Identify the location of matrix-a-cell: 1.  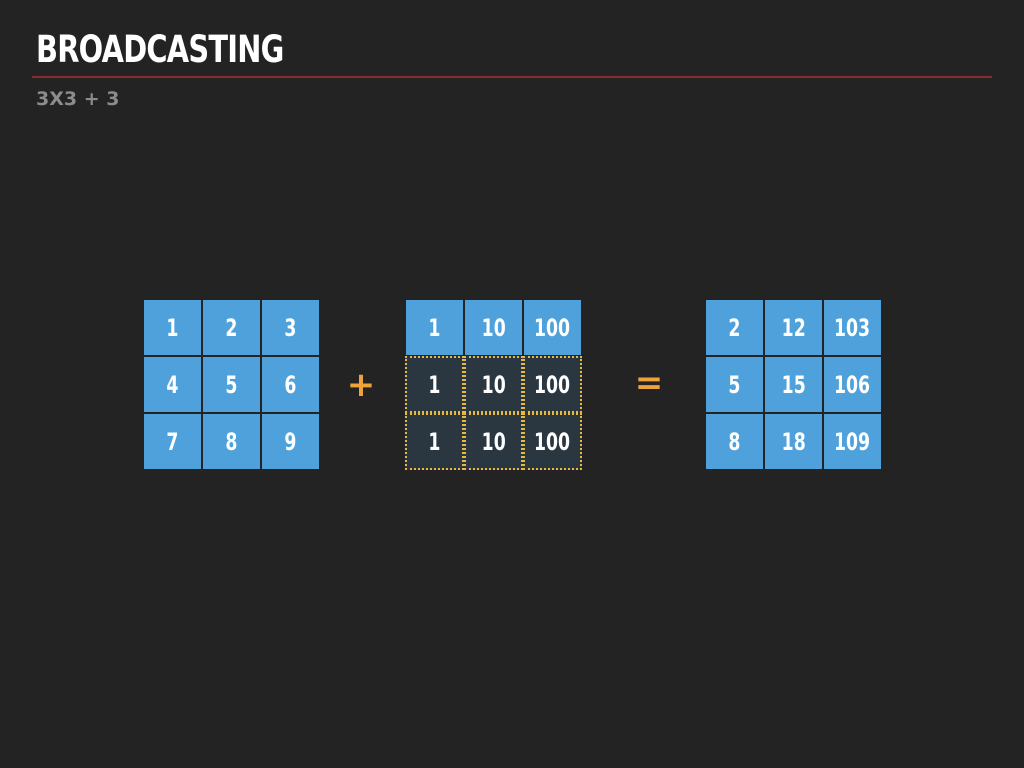
(172, 327).